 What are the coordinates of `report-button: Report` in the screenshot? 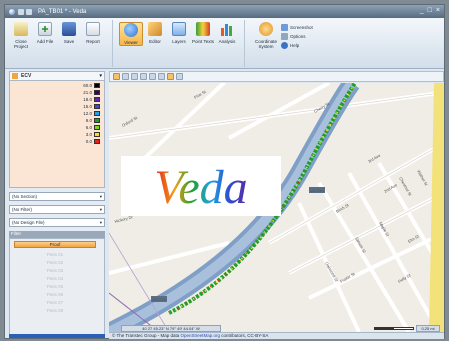 It's located at (93, 33).